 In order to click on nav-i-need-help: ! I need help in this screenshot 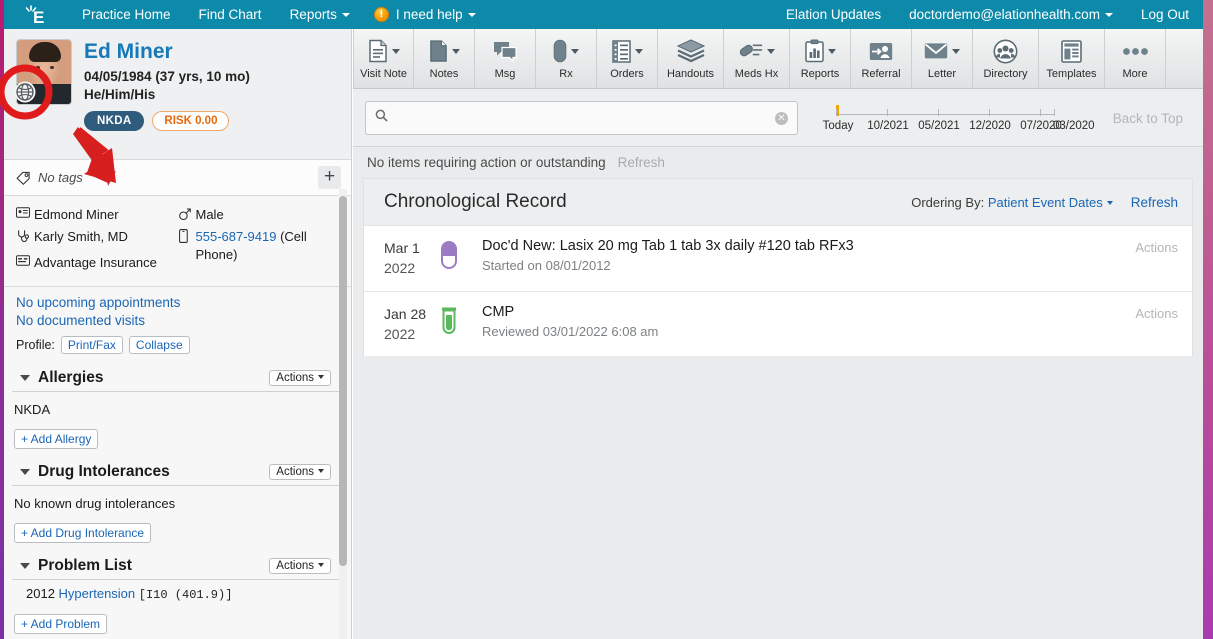, I will do `click(425, 14)`.